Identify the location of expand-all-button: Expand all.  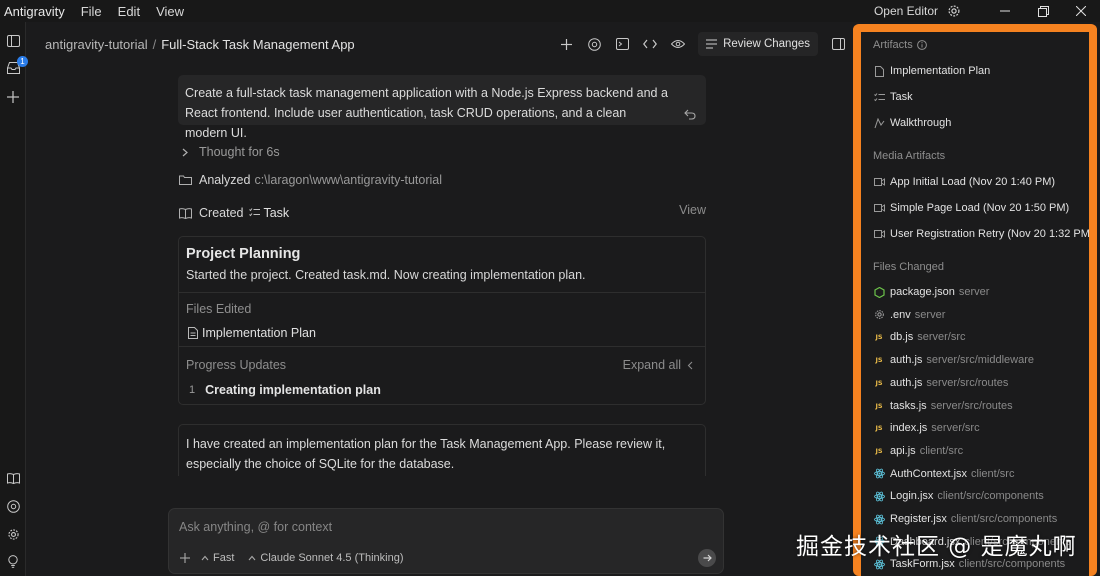
(659, 365).